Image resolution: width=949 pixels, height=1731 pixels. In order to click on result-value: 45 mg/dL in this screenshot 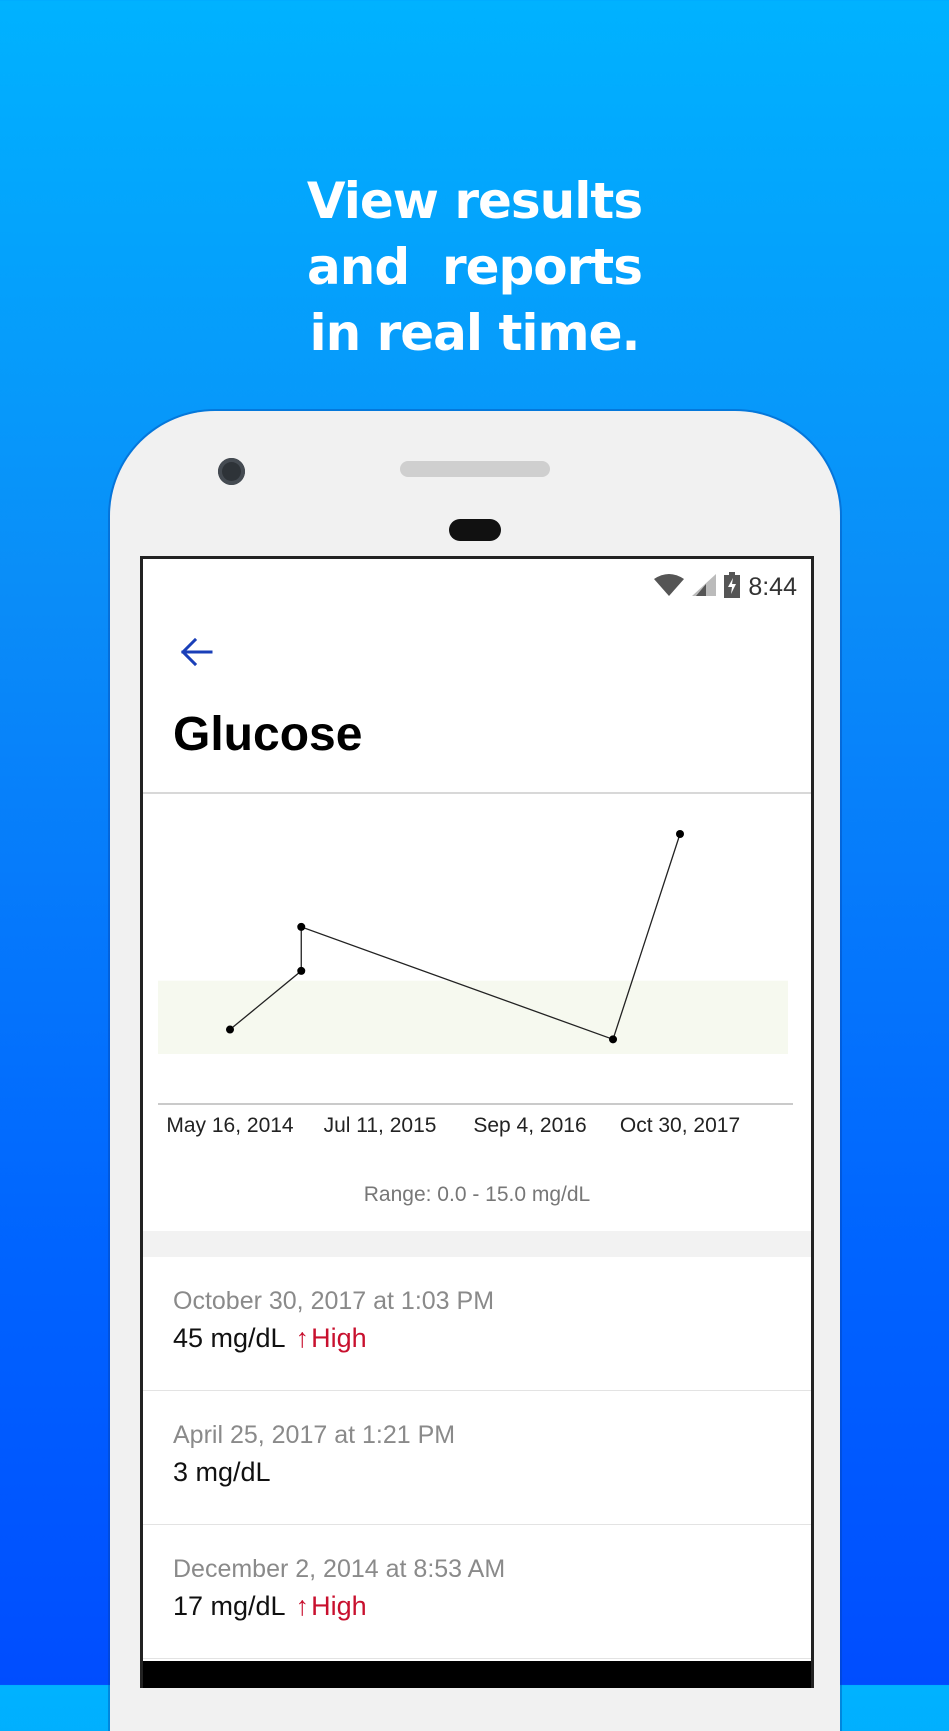, I will do `click(229, 1338)`.